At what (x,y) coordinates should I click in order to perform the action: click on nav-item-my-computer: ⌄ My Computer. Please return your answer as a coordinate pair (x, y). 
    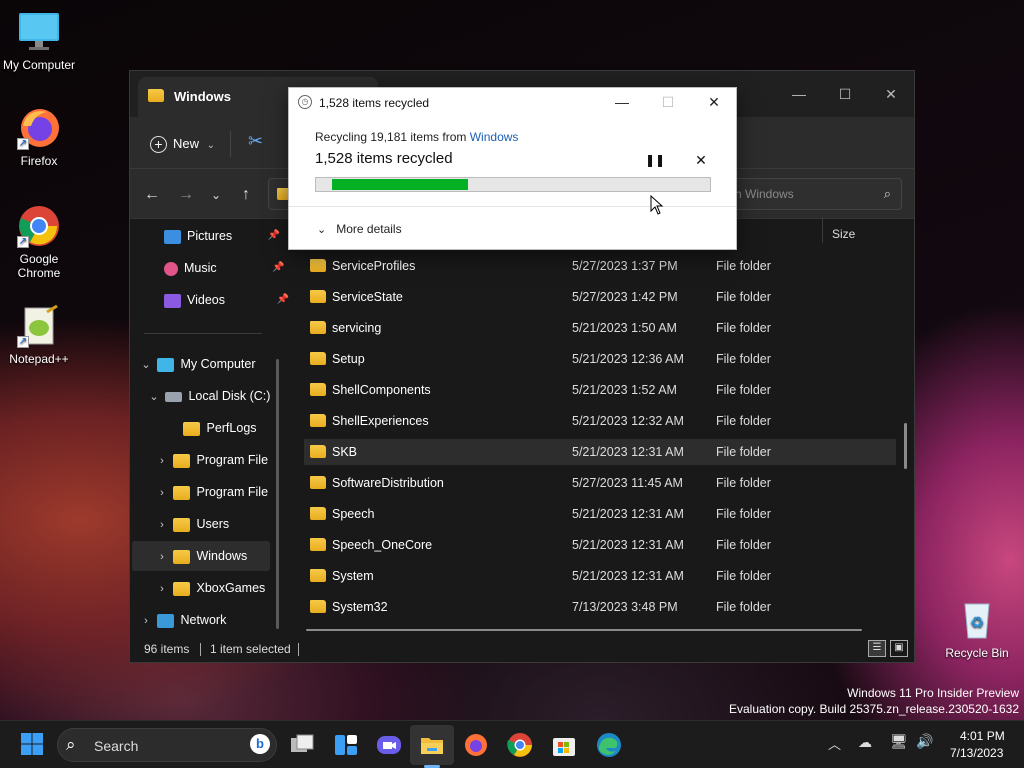
    Looking at the image, I should click on (197, 364).